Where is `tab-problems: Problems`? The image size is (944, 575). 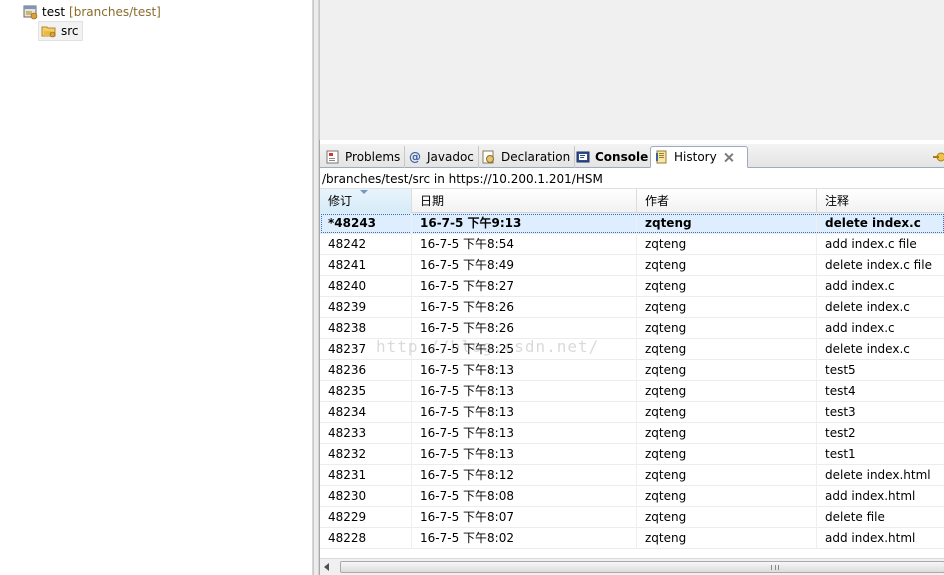 tab-problems: Problems is located at coordinates (364, 157).